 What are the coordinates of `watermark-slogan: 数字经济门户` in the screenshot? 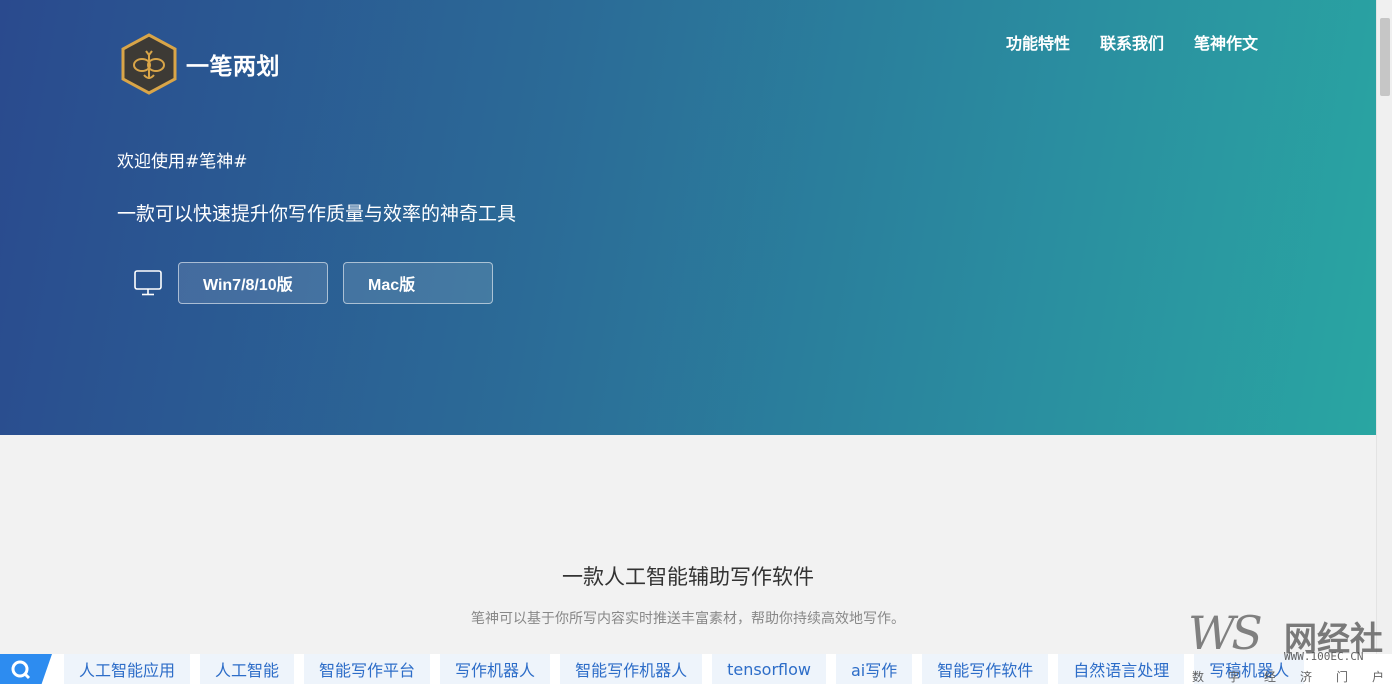 It's located at (1292, 677).